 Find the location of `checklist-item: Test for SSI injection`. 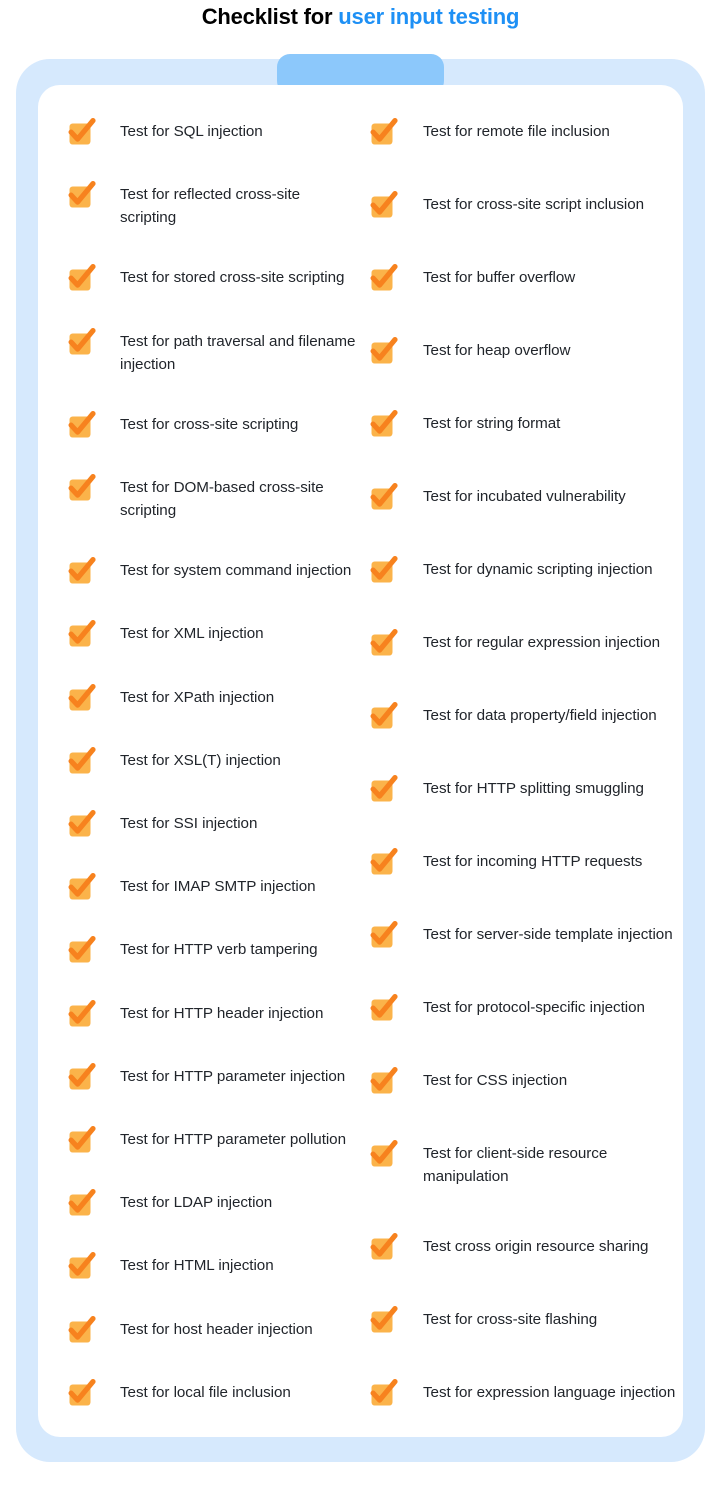

checklist-item: Test for SSI injection is located at coordinates (212, 824).